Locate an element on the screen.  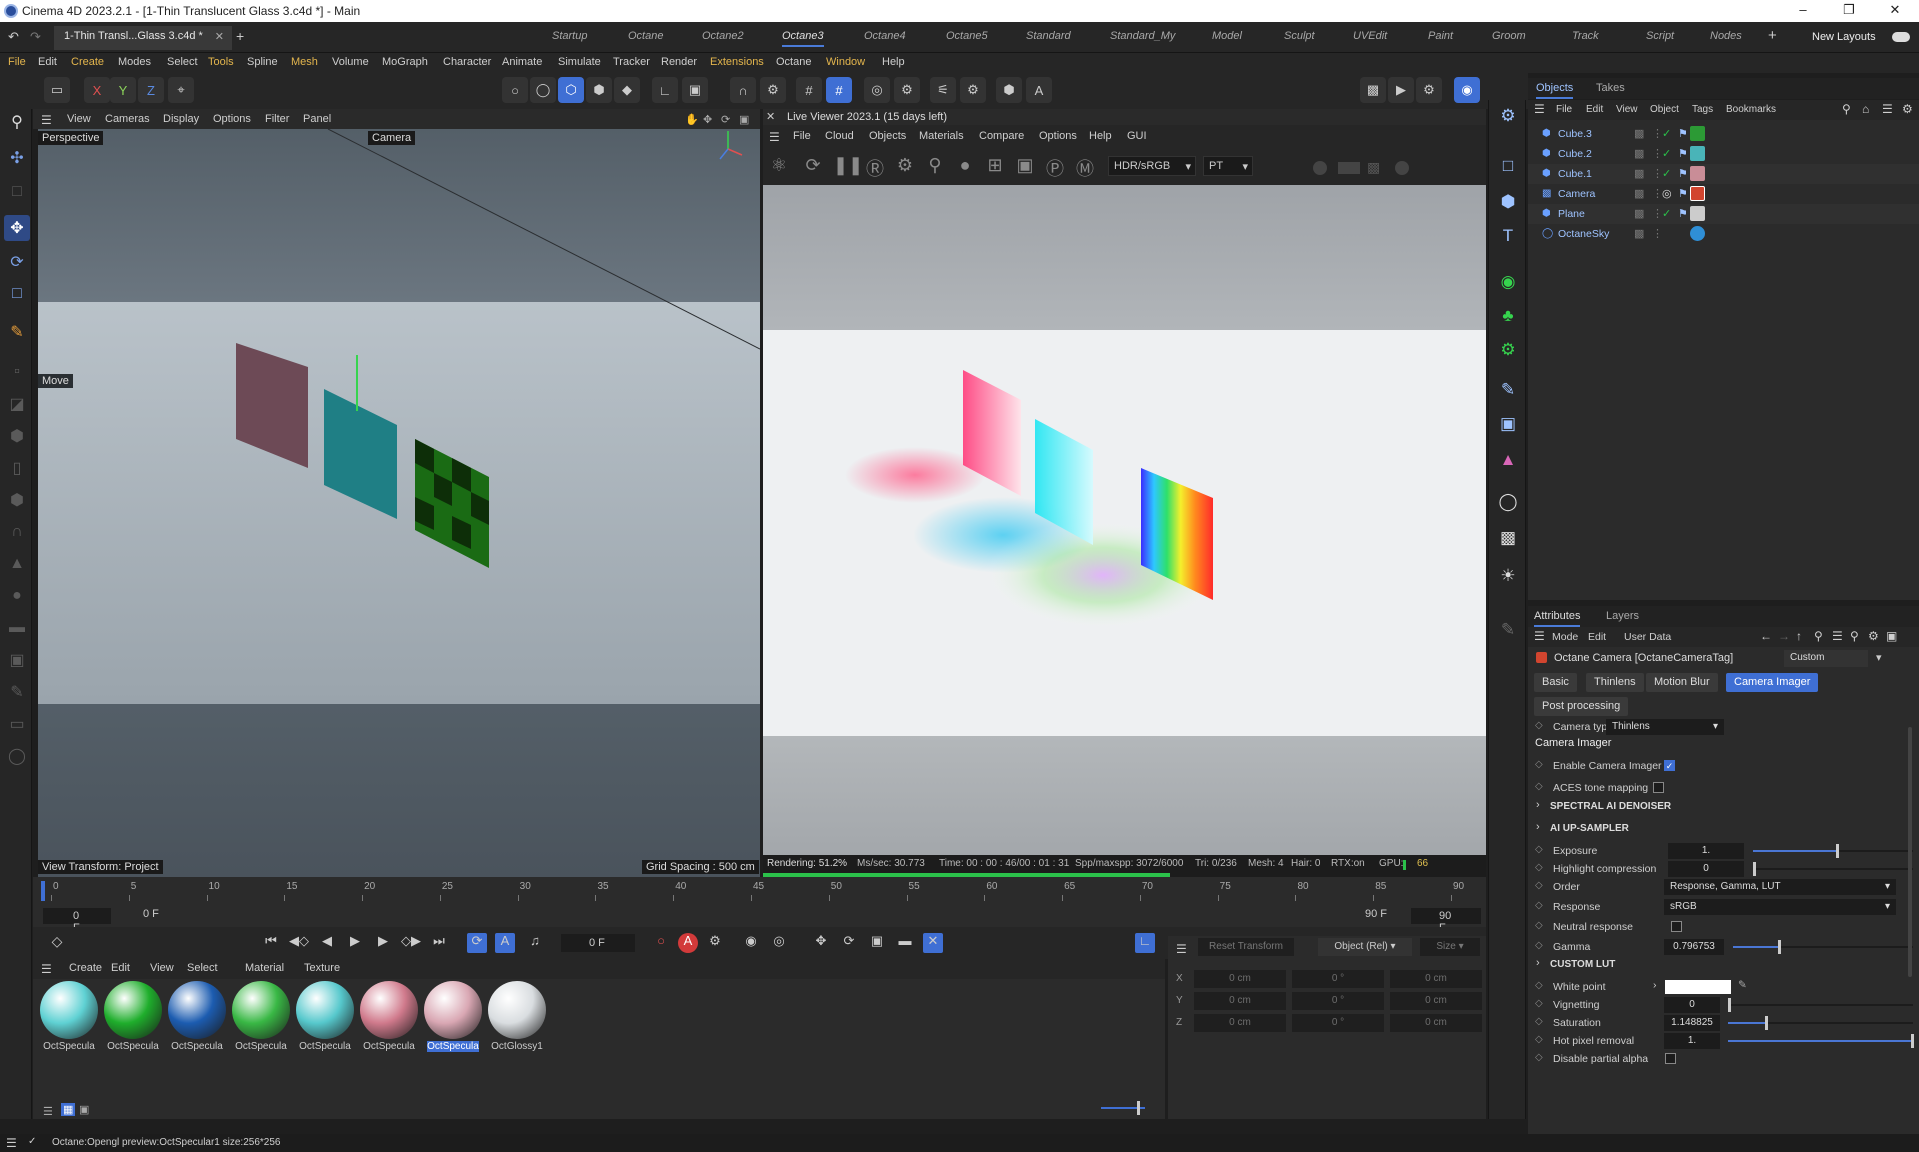
live-viewer-menu-objects: Objects is located at coordinates (887, 136).